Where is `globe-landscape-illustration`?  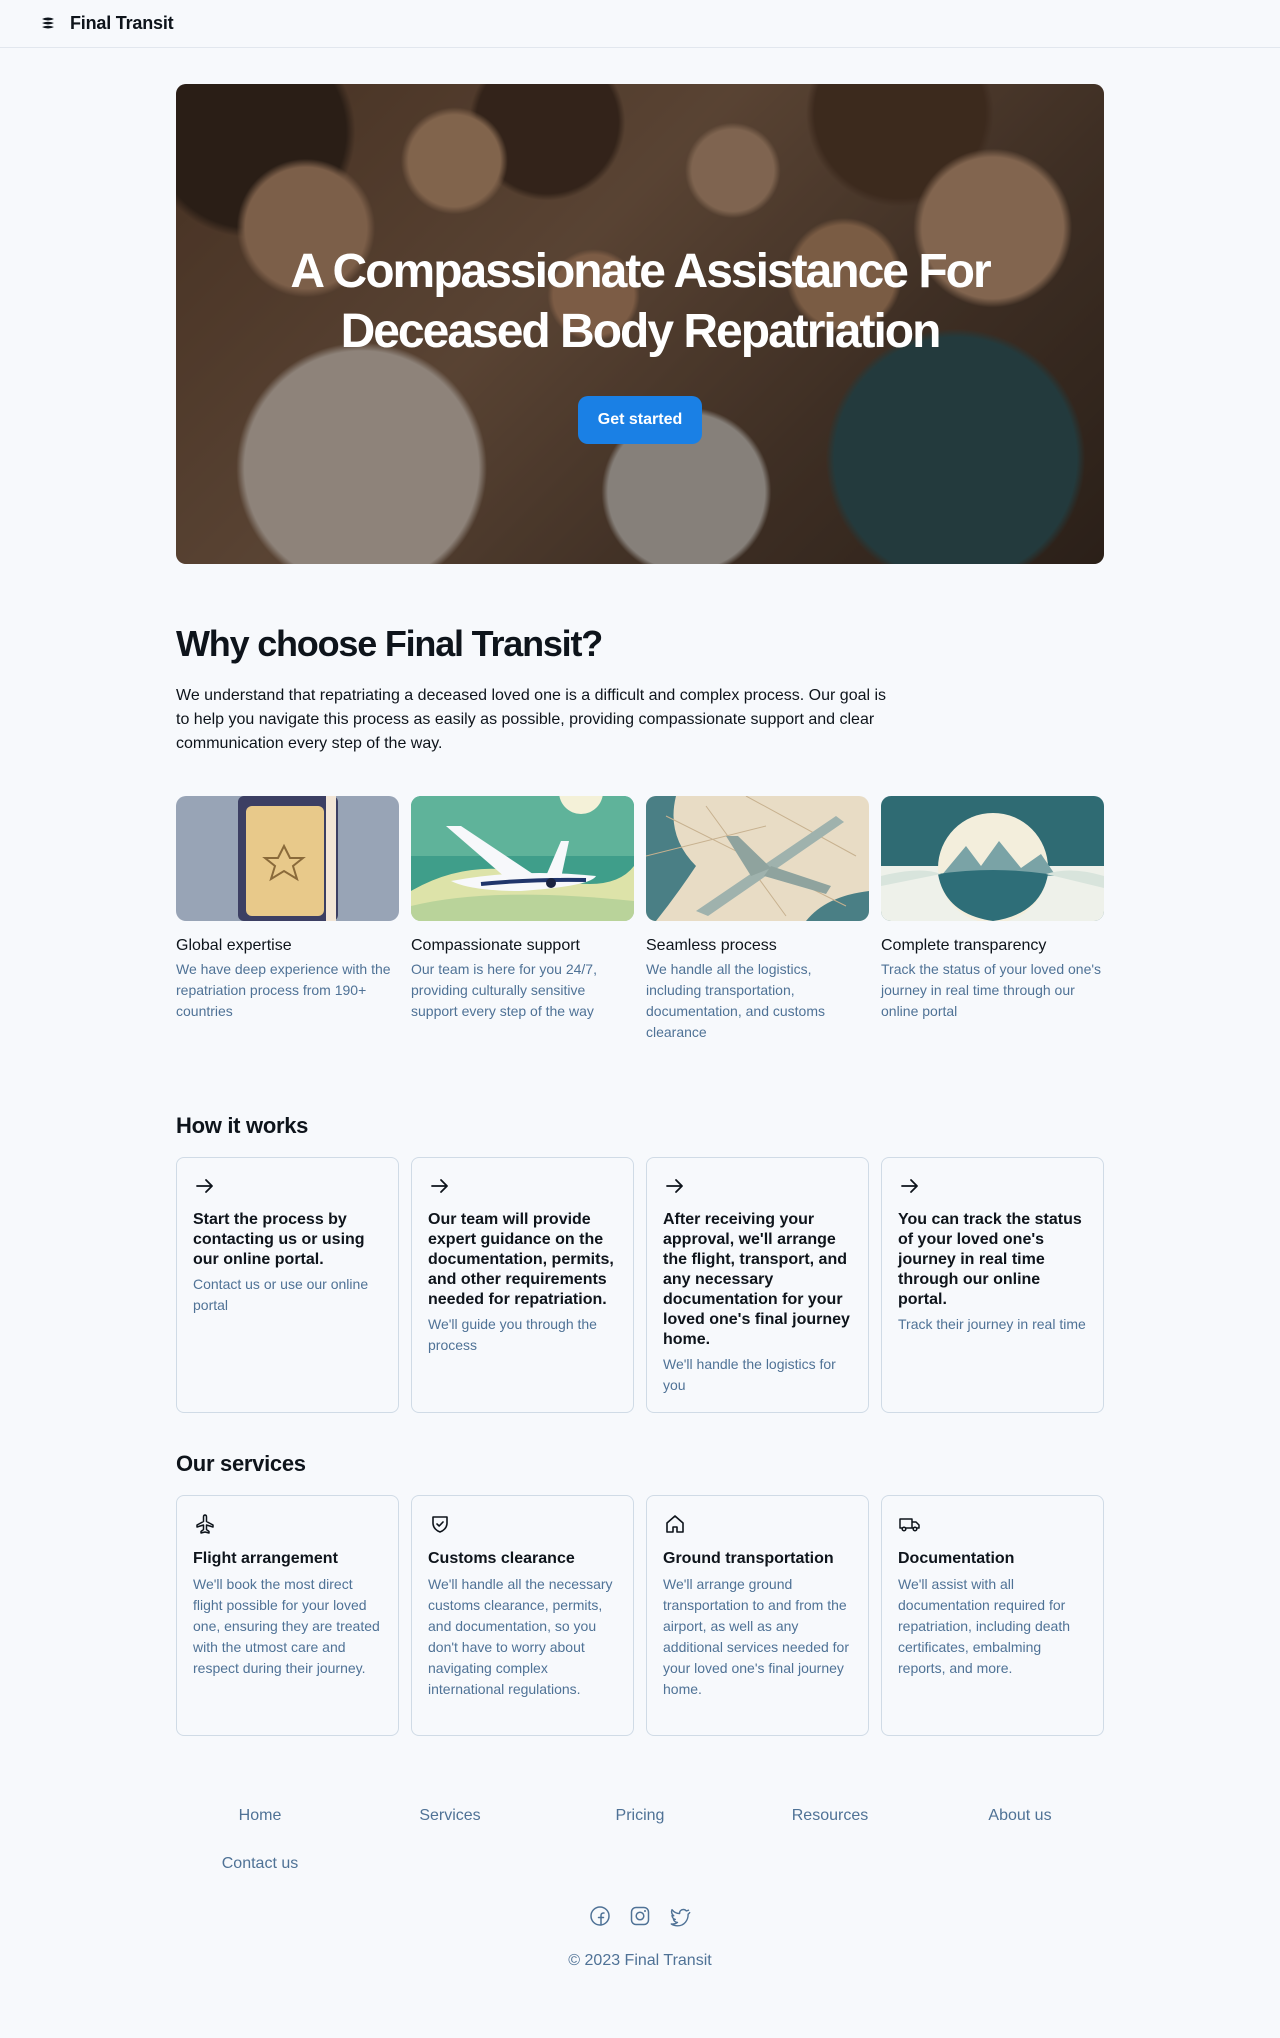
globe-landscape-illustration is located at coordinates (992, 858).